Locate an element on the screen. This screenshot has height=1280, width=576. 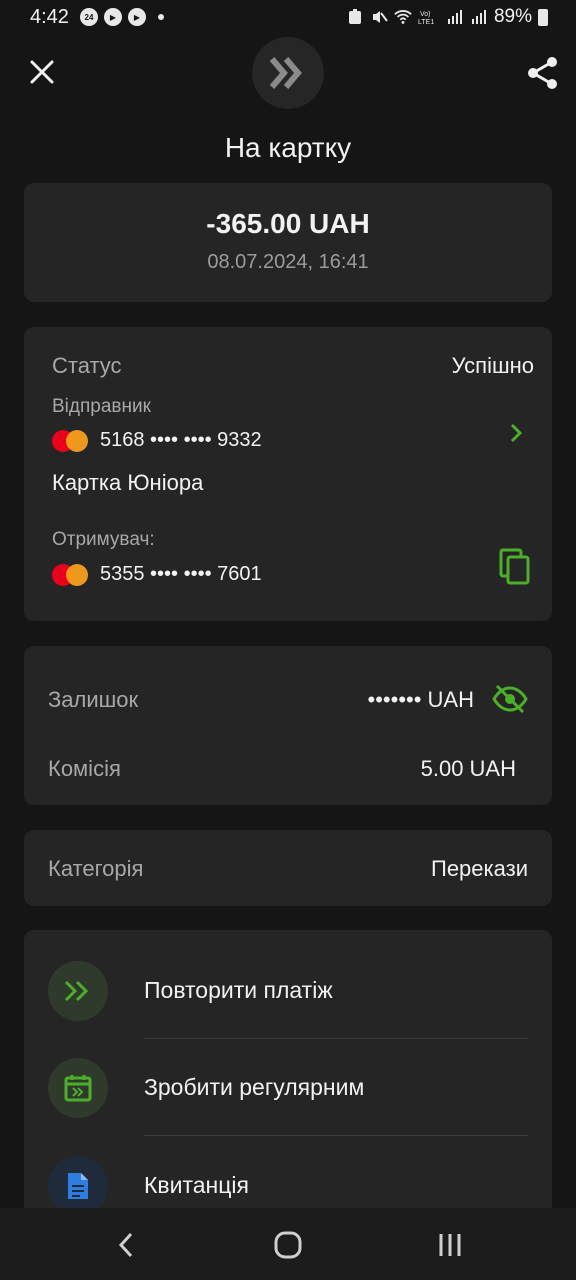
eye-off-icon is located at coordinates (510, 699).